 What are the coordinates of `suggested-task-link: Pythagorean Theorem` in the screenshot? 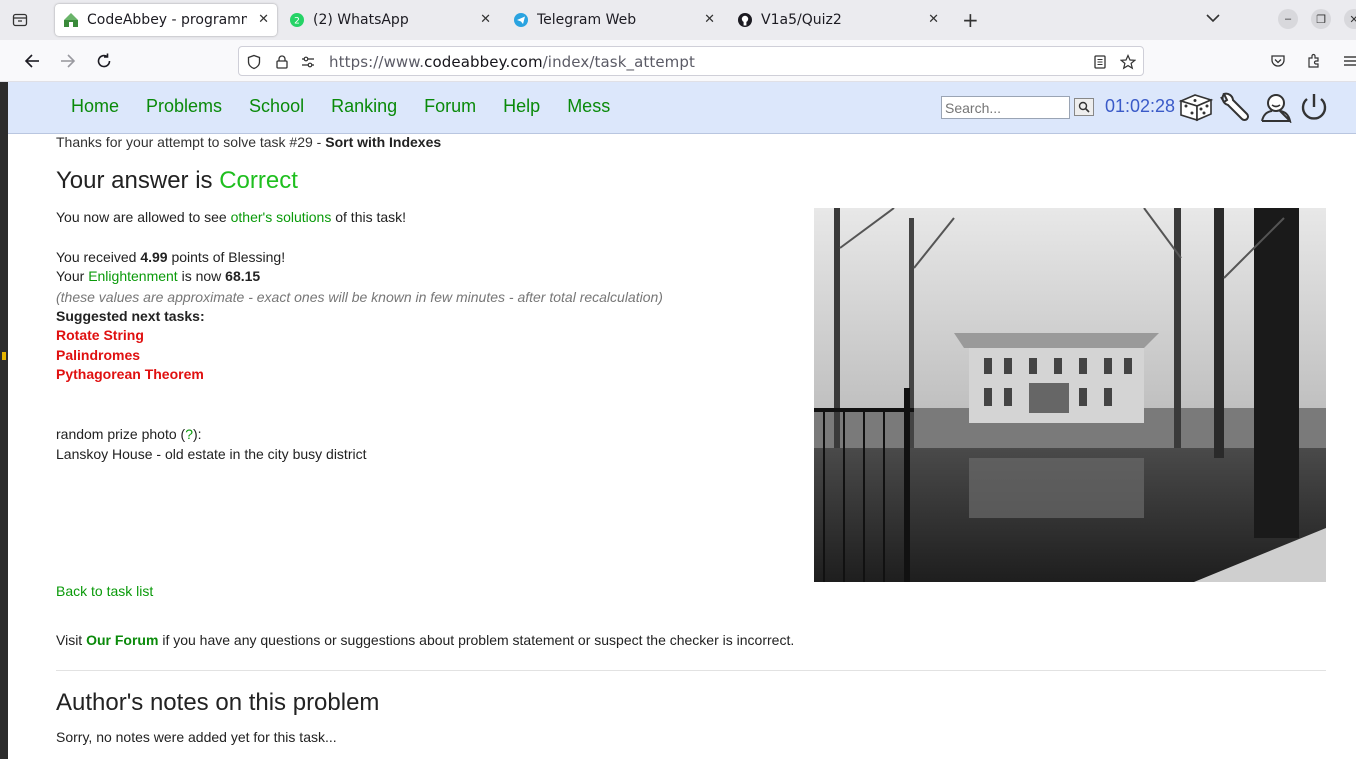 It's located at (130, 374).